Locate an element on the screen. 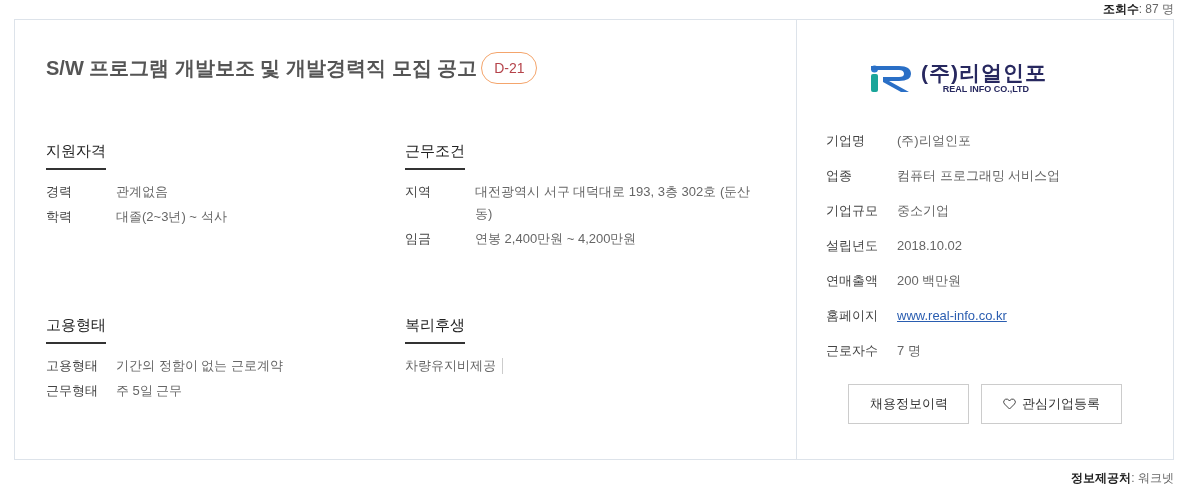  info-value: 2018.10.02 is located at coordinates (930, 246).